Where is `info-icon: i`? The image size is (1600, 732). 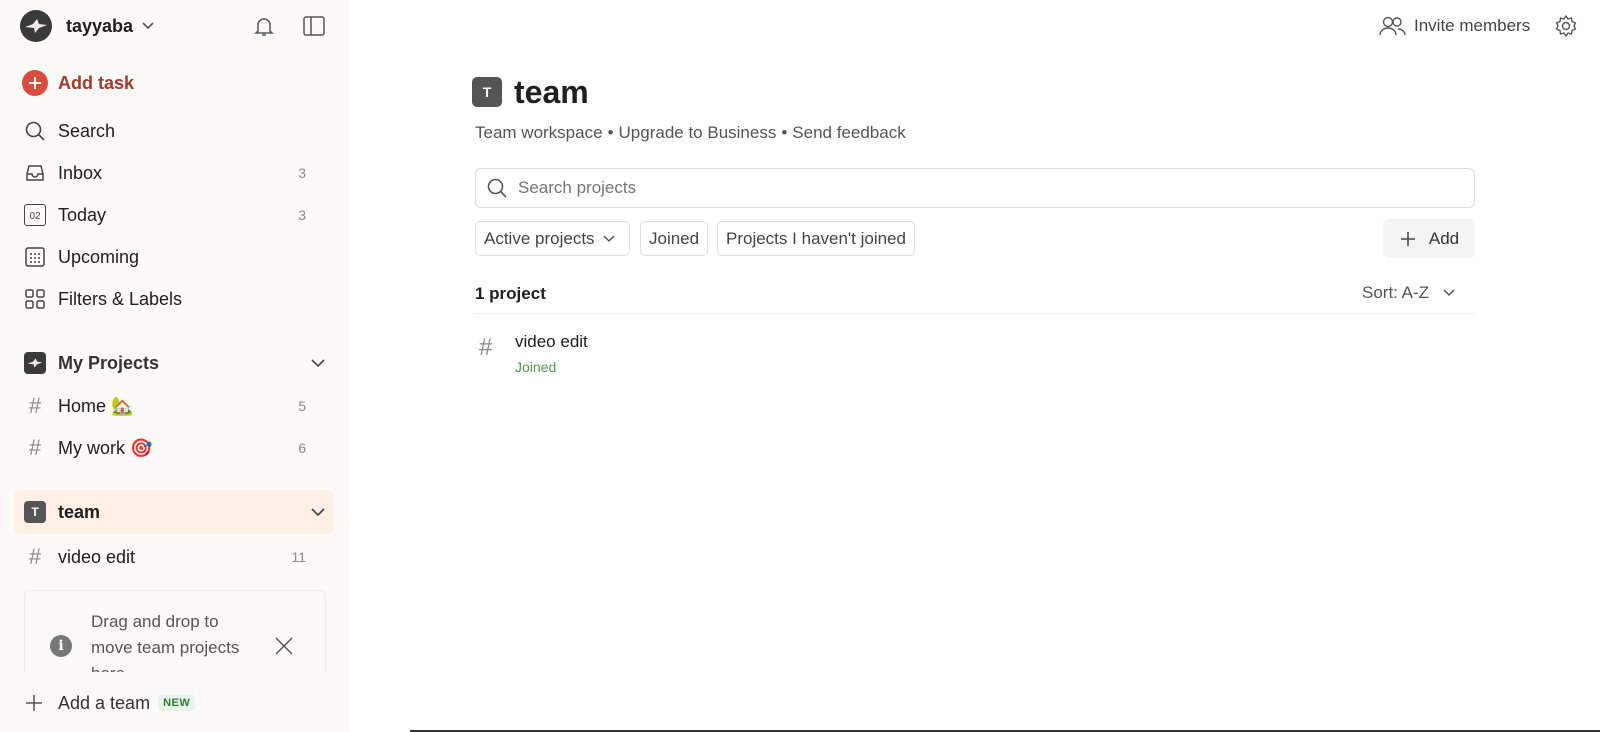
info-icon: i is located at coordinates (61, 646).